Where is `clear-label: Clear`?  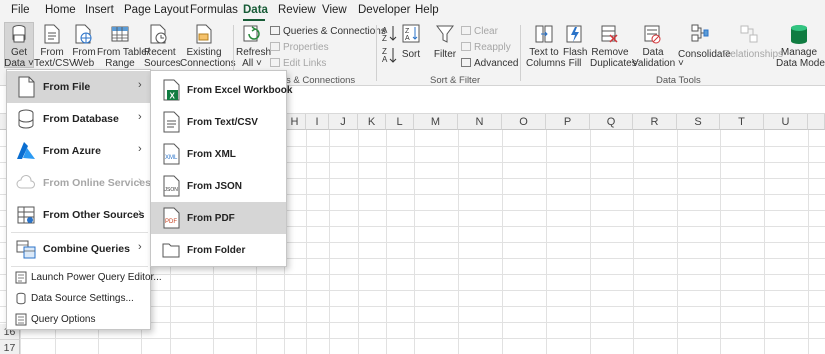
clear-label: Clear is located at coordinates (486, 31).